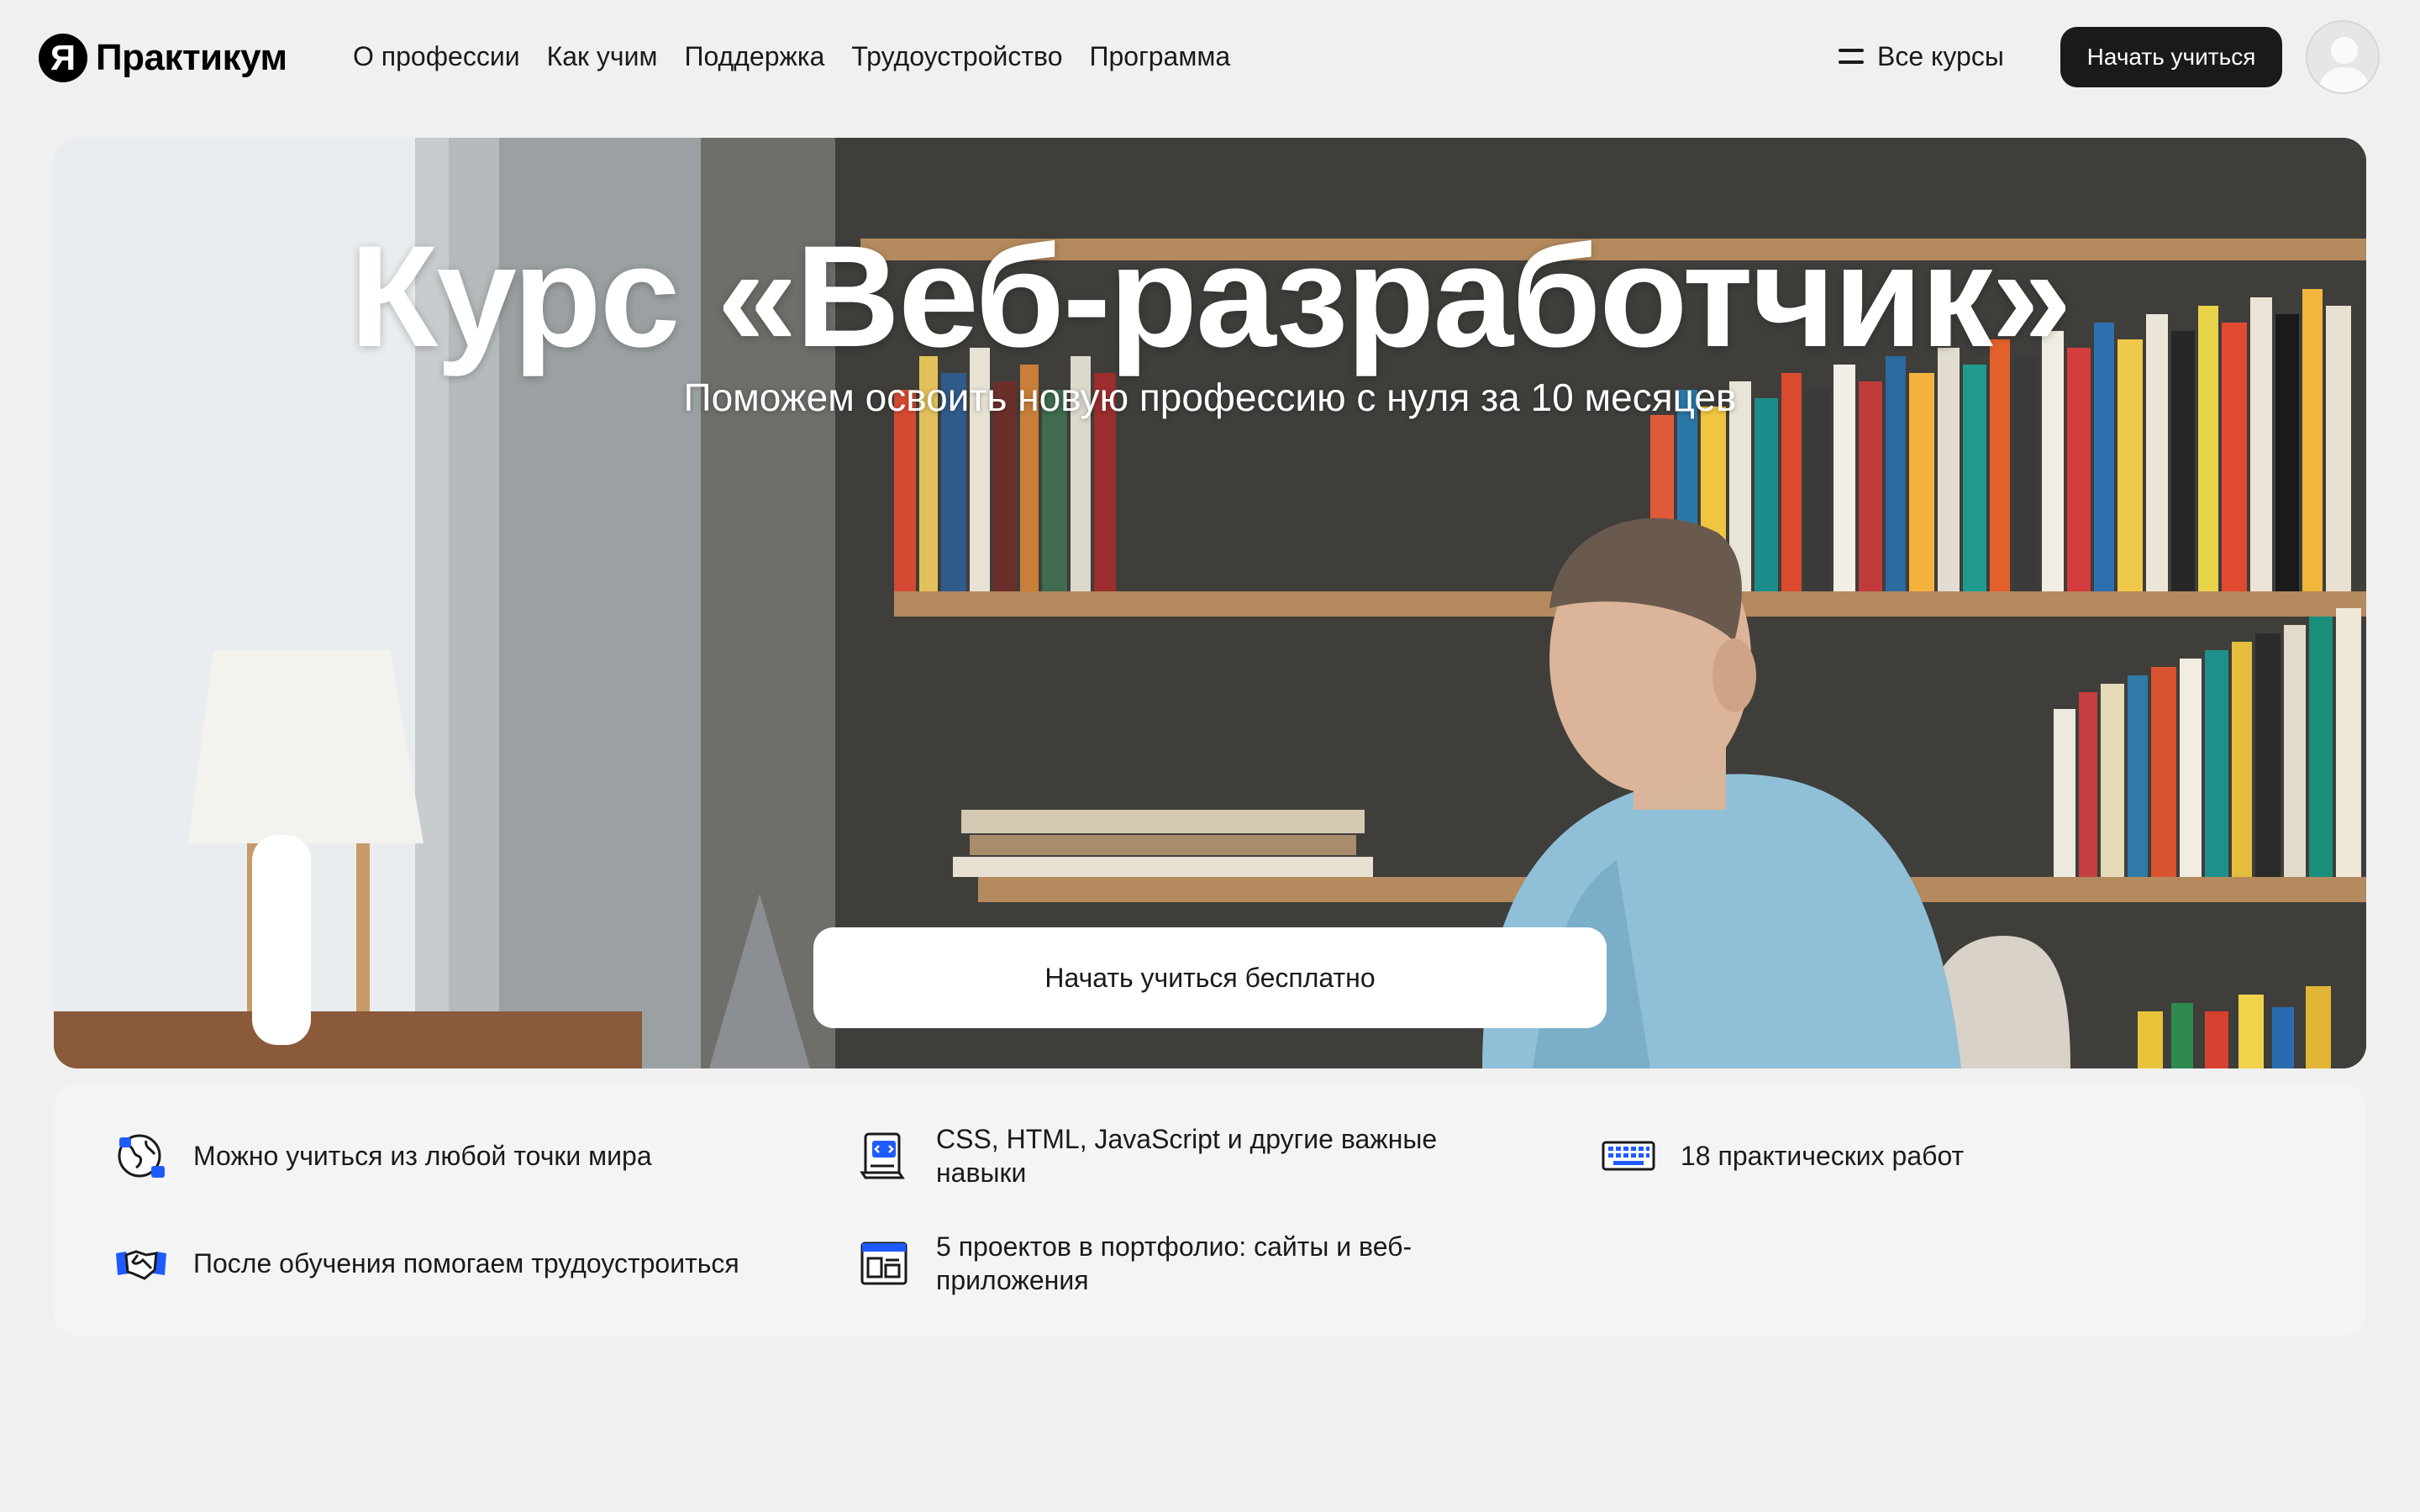 This screenshot has width=2420, height=1512. Describe the element at coordinates (602, 56) in the screenshot. I see `nav-item-how-we-teach: Как учим` at that location.